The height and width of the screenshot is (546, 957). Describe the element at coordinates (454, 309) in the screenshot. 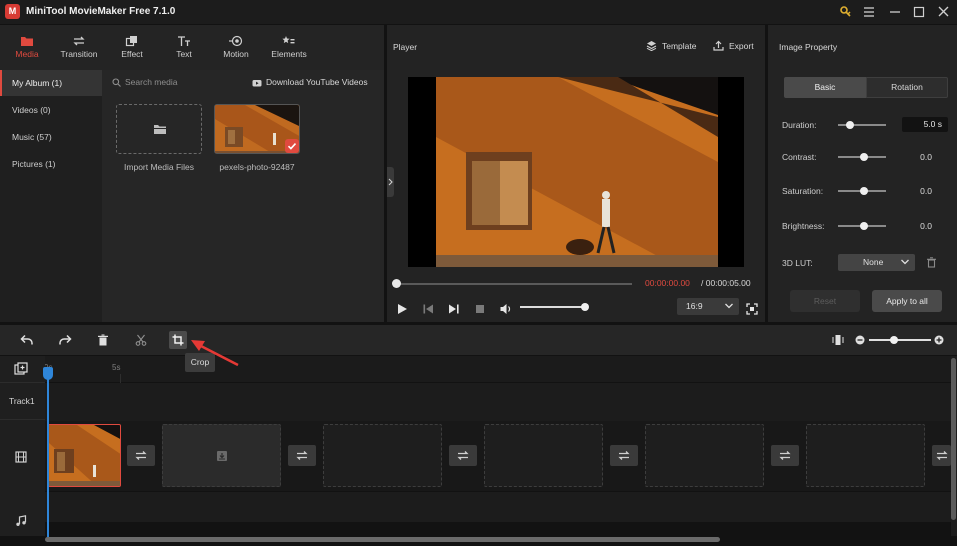

I see `next-frame-icon` at that location.